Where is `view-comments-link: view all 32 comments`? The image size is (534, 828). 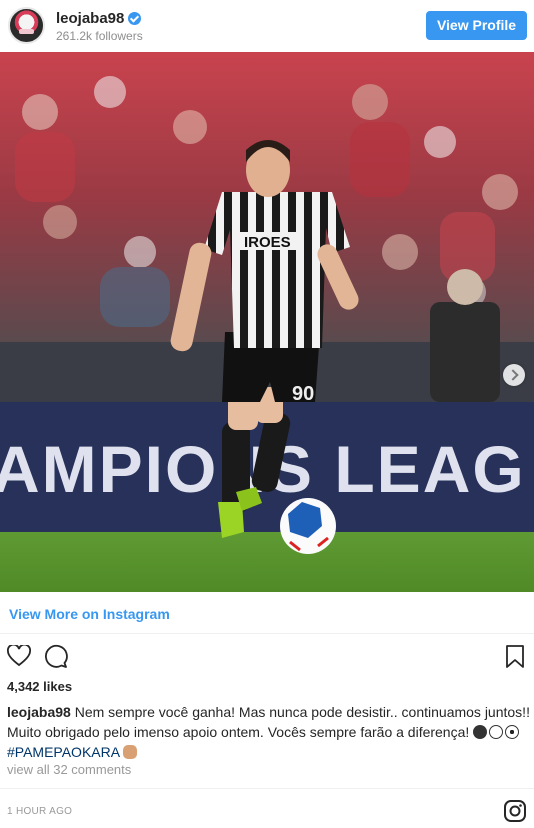 view-comments-link: view all 32 comments is located at coordinates (69, 769).